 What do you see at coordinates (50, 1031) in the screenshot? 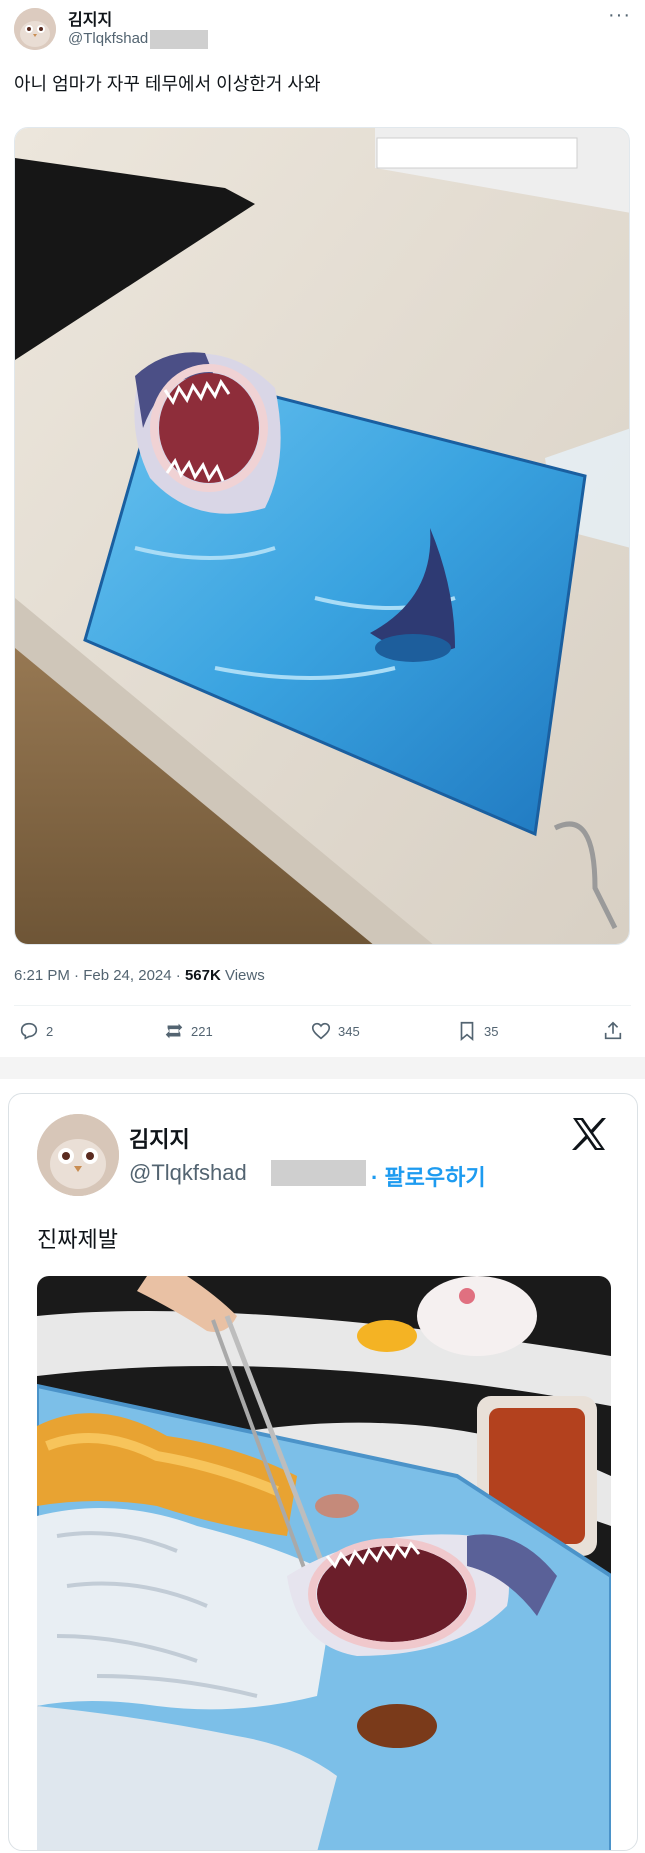
I see `reply-count: 2` at bounding box center [50, 1031].